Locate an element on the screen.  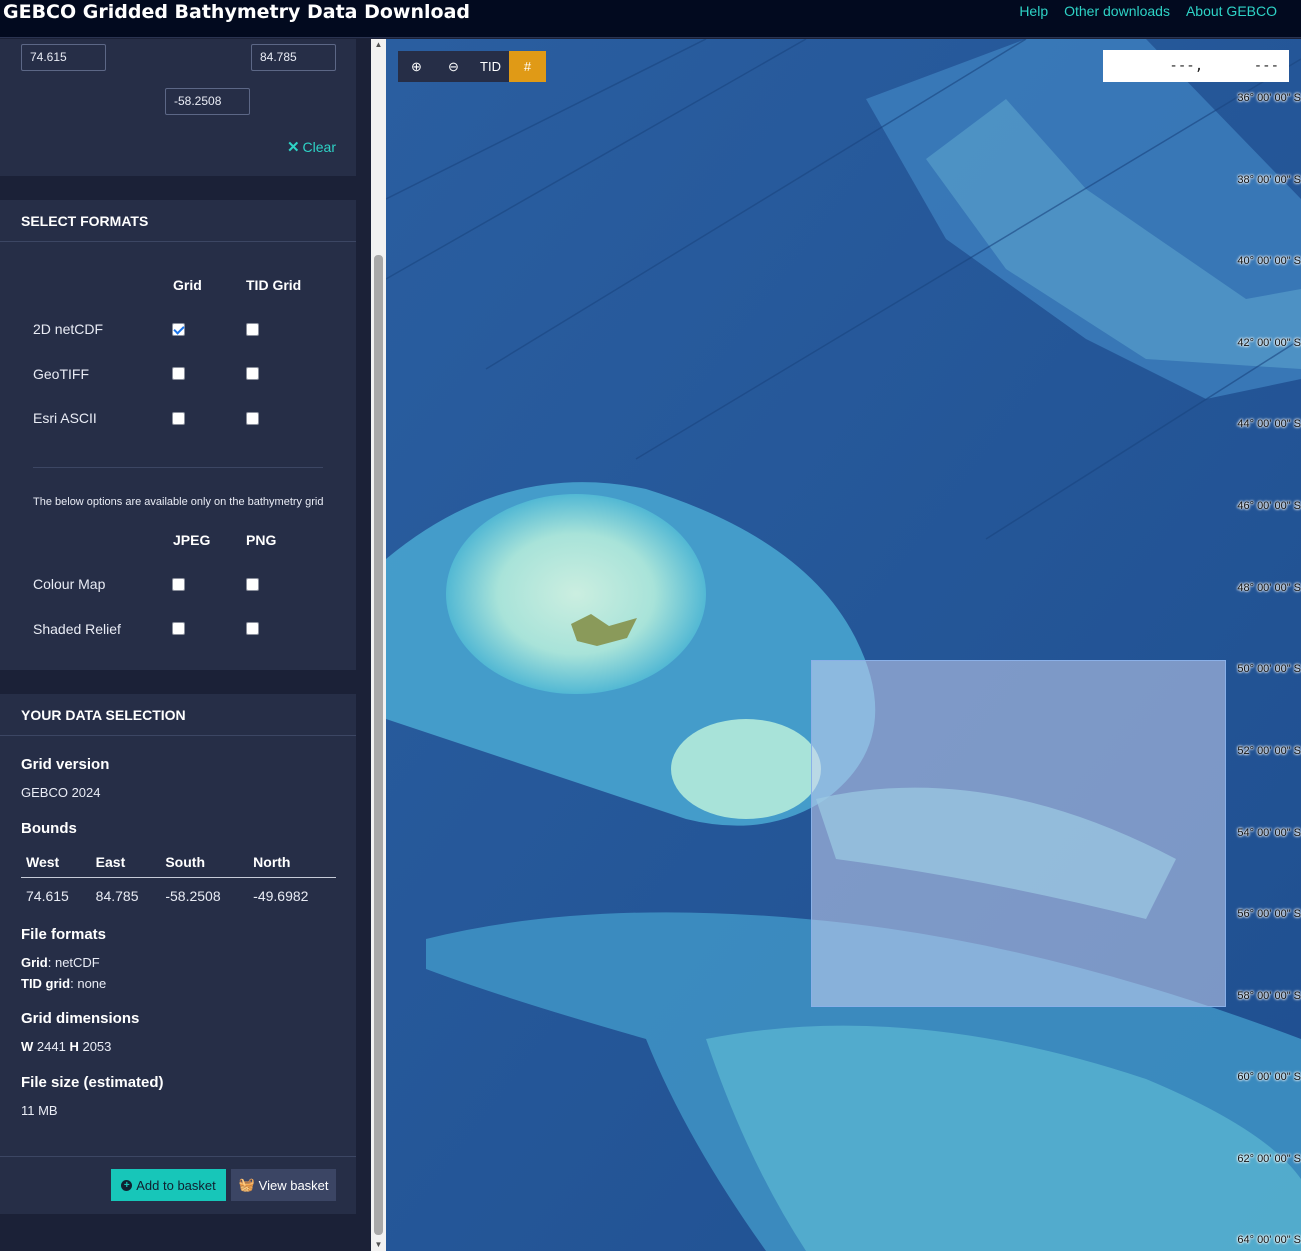
zoom-out-icon: ⊖ is located at coordinates (453, 66).